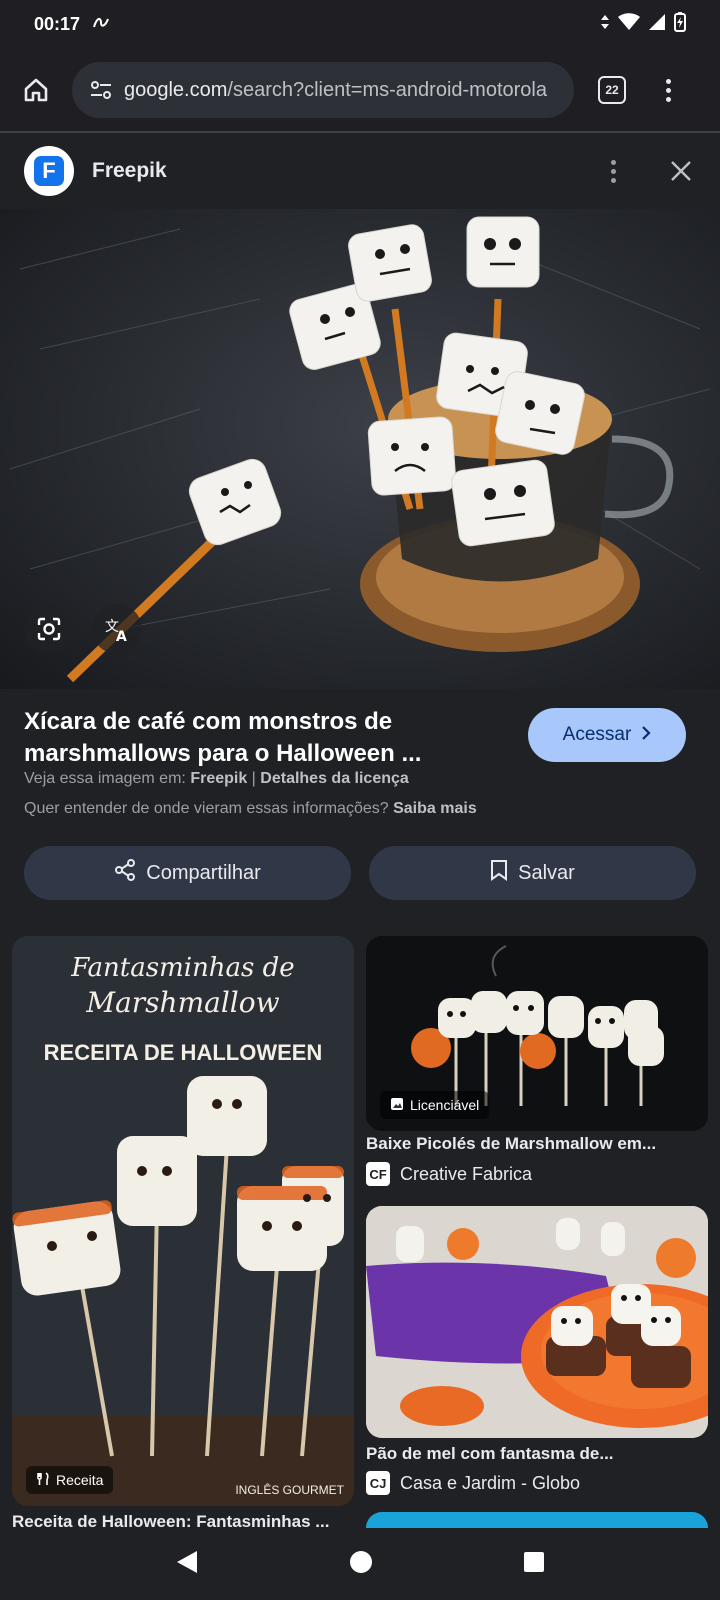 The width and height of the screenshot is (720, 1600). What do you see at coordinates (378, 1174) in the screenshot?
I see `source-favicon: CF` at bounding box center [378, 1174].